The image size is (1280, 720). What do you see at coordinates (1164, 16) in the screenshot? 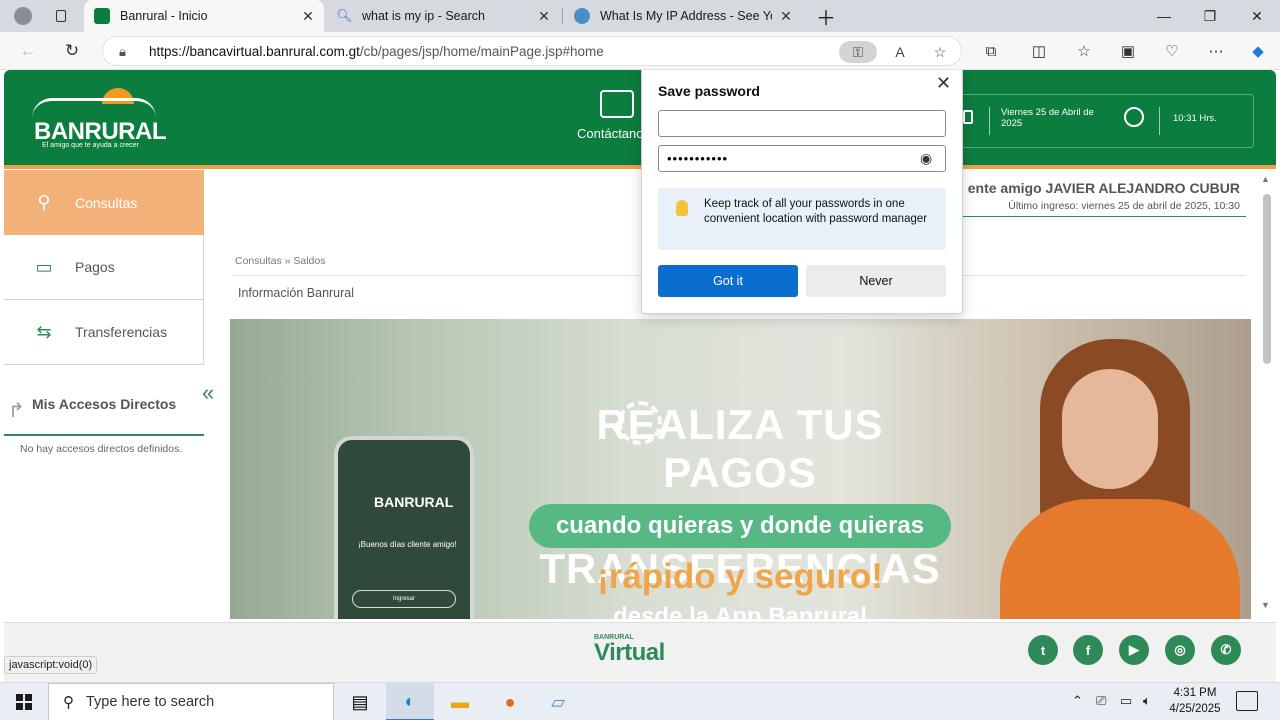
I see `minimize-button: —` at bounding box center [1164, 16].